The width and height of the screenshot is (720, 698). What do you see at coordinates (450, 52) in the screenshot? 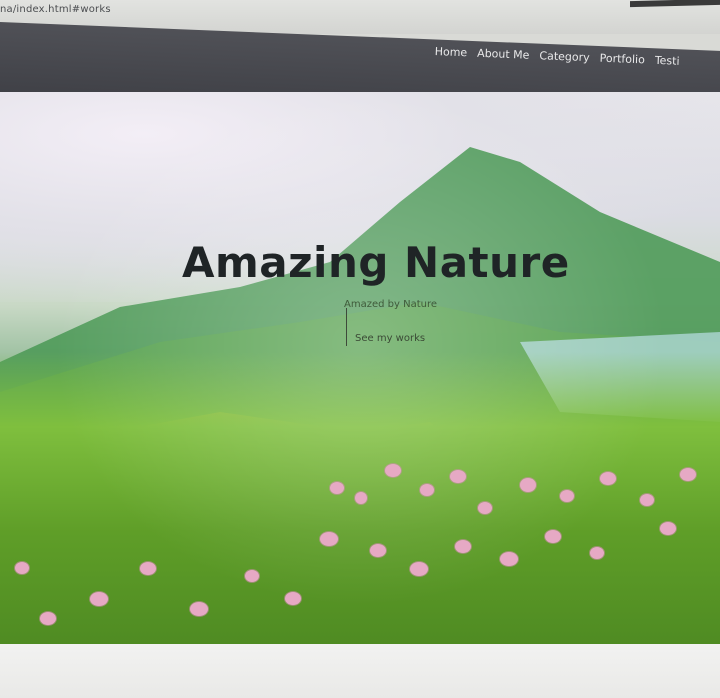
I see `nav-item-home: Home` at bounding box center [450, 52].